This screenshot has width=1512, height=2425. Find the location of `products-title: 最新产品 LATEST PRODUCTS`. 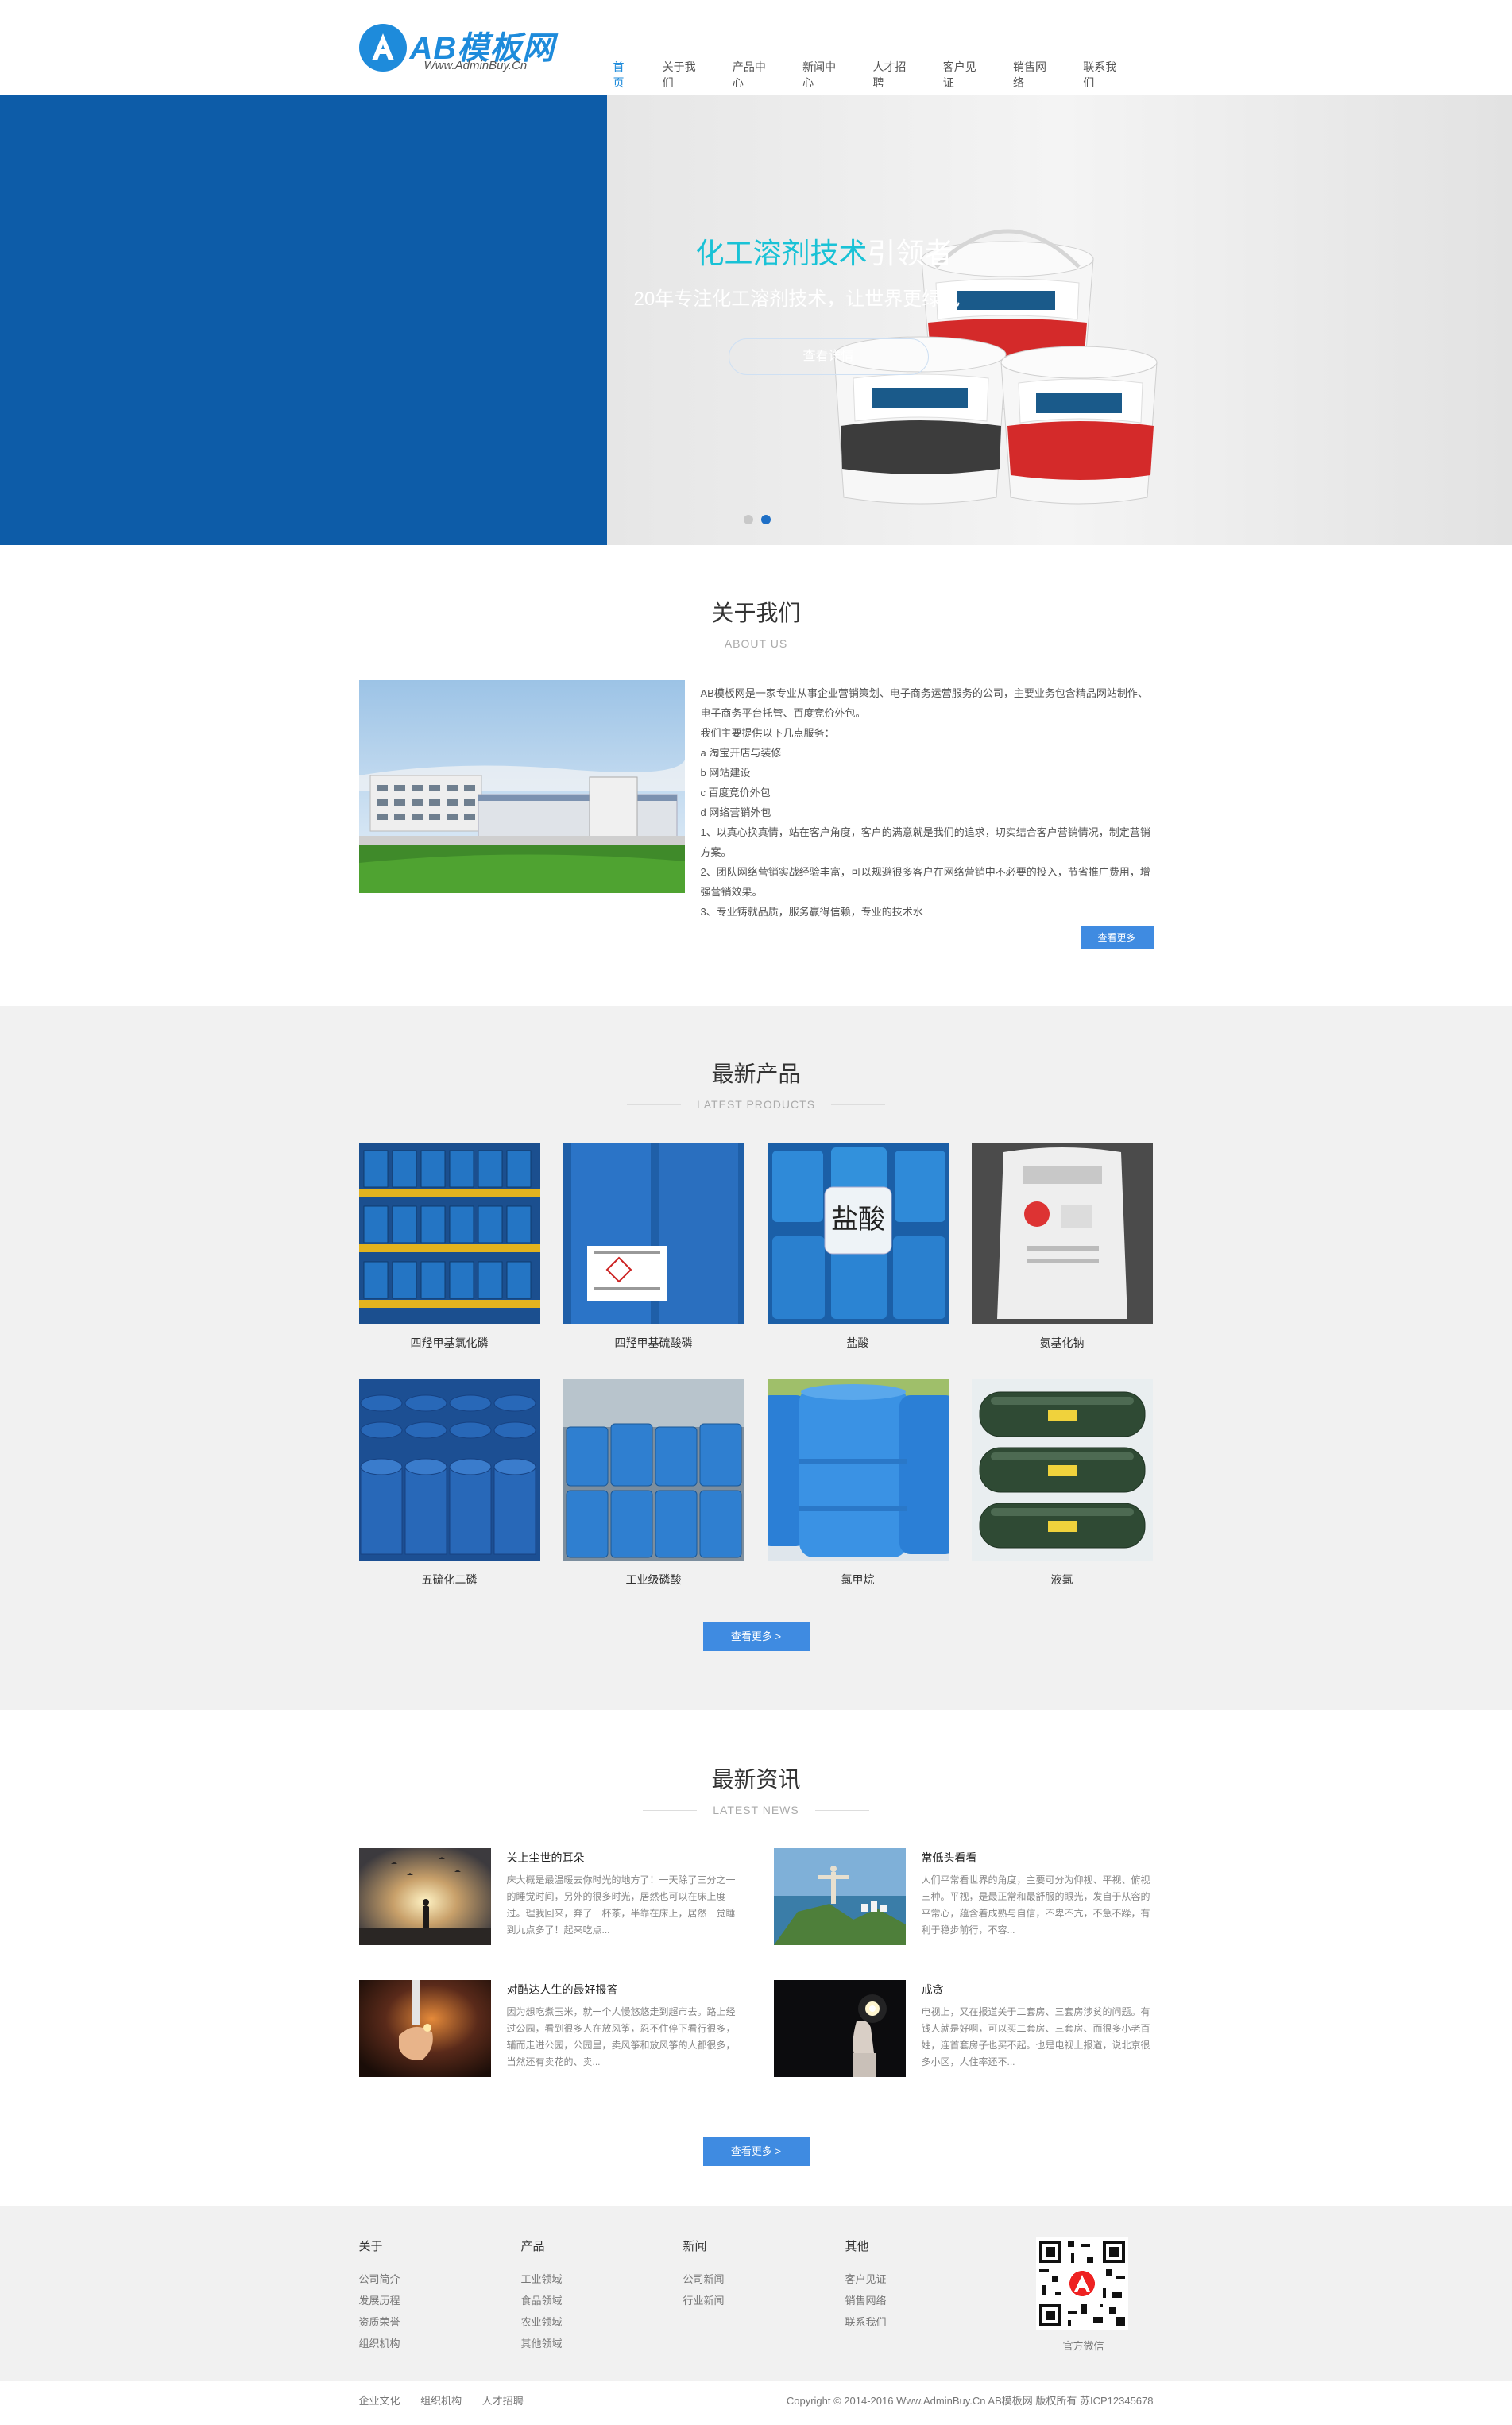

products-title: 最新产品 LATEST PRODUCTS is located at coordinates (756, 1084).